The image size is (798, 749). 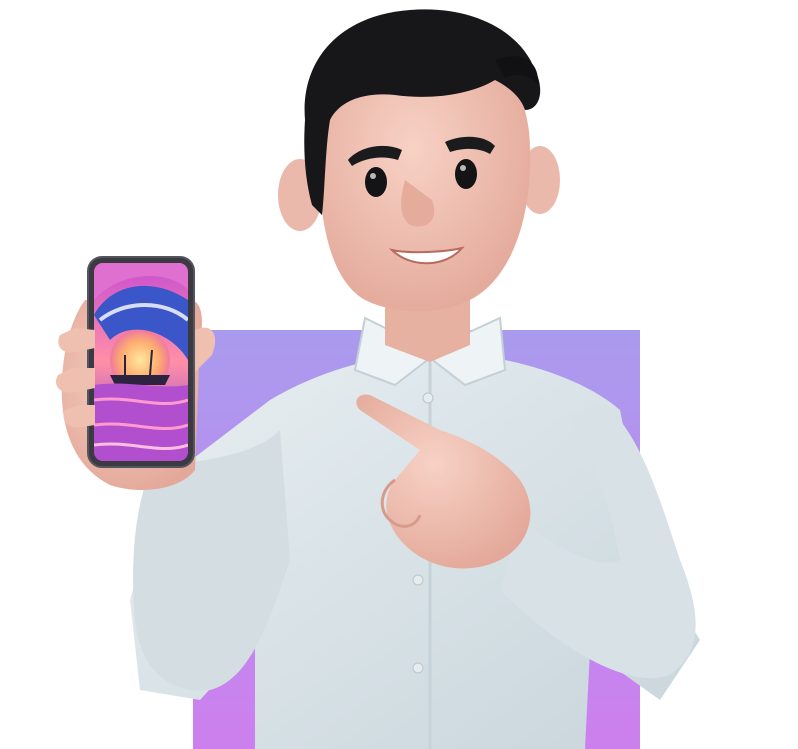 I want to click on holding-fingers, so click(x=75, y=378).